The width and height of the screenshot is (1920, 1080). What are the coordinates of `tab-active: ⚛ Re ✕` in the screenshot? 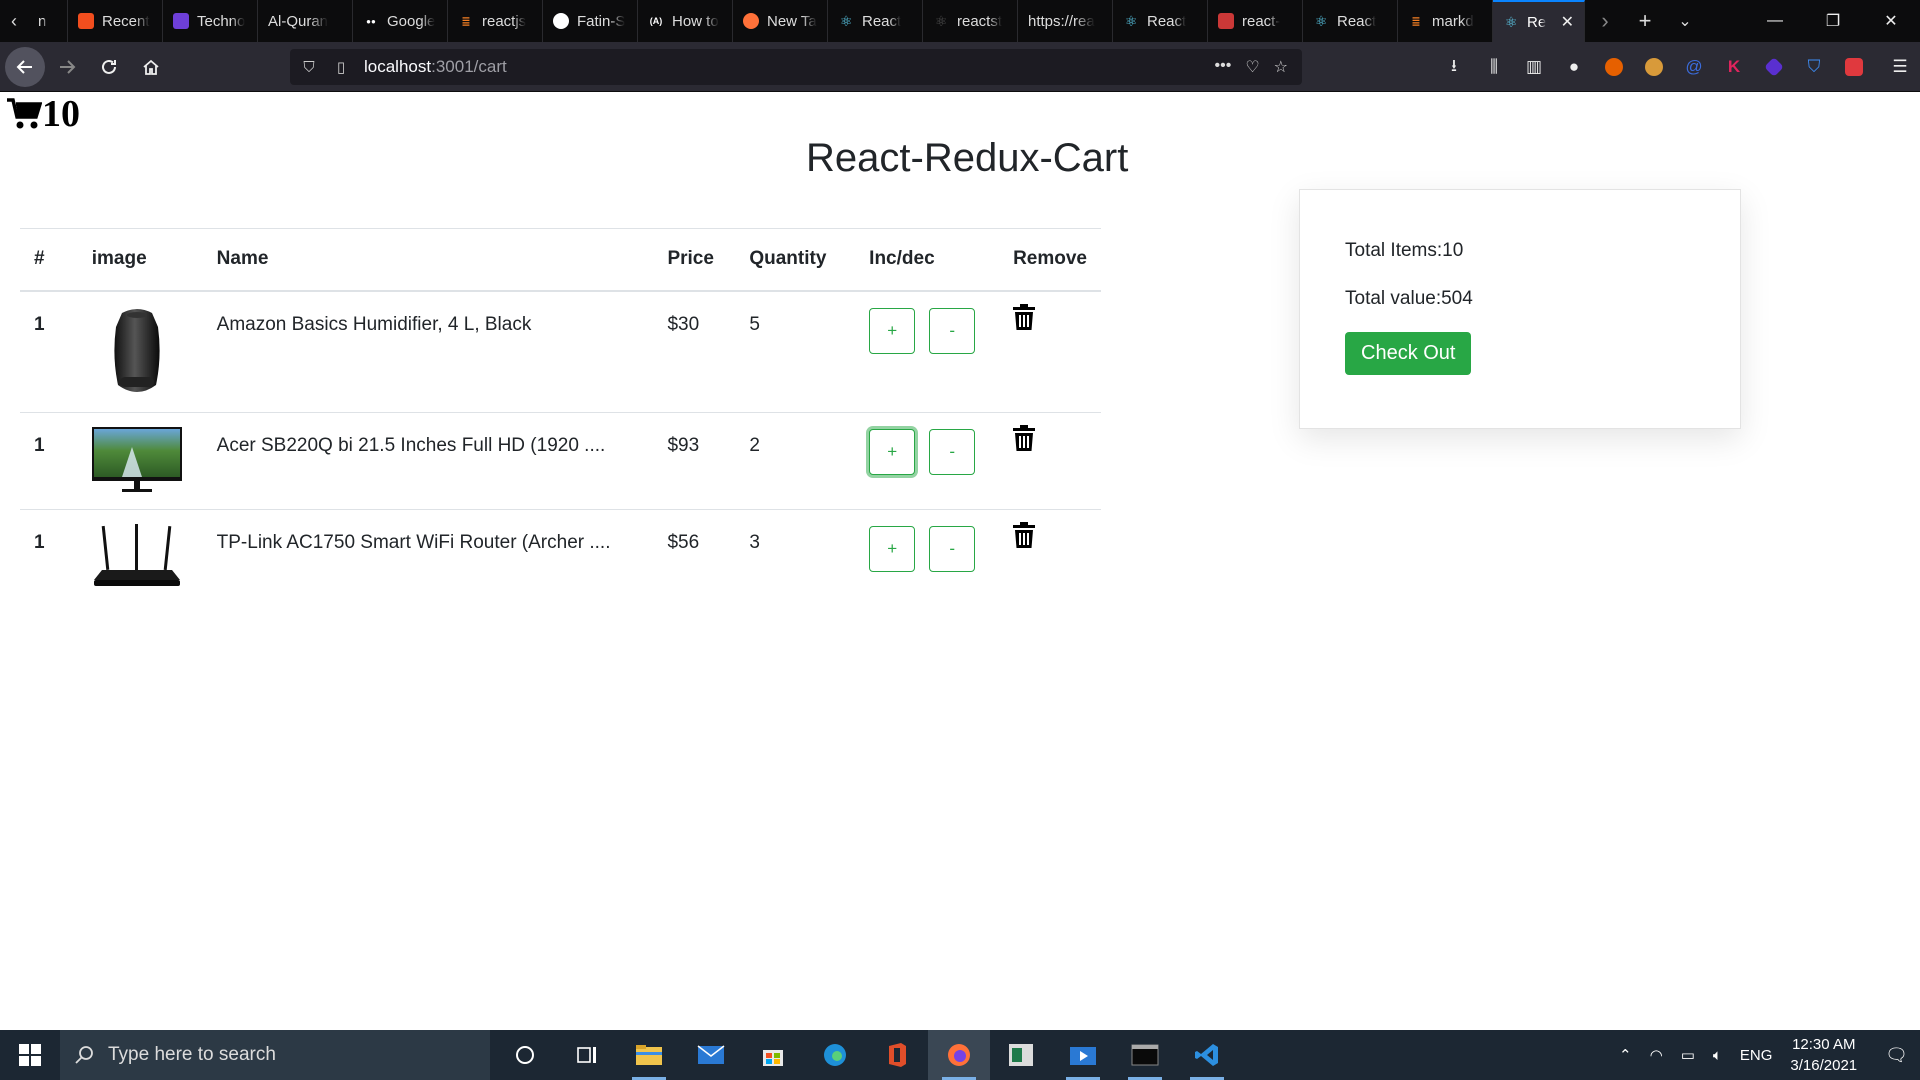 It's located at (1539, 21).